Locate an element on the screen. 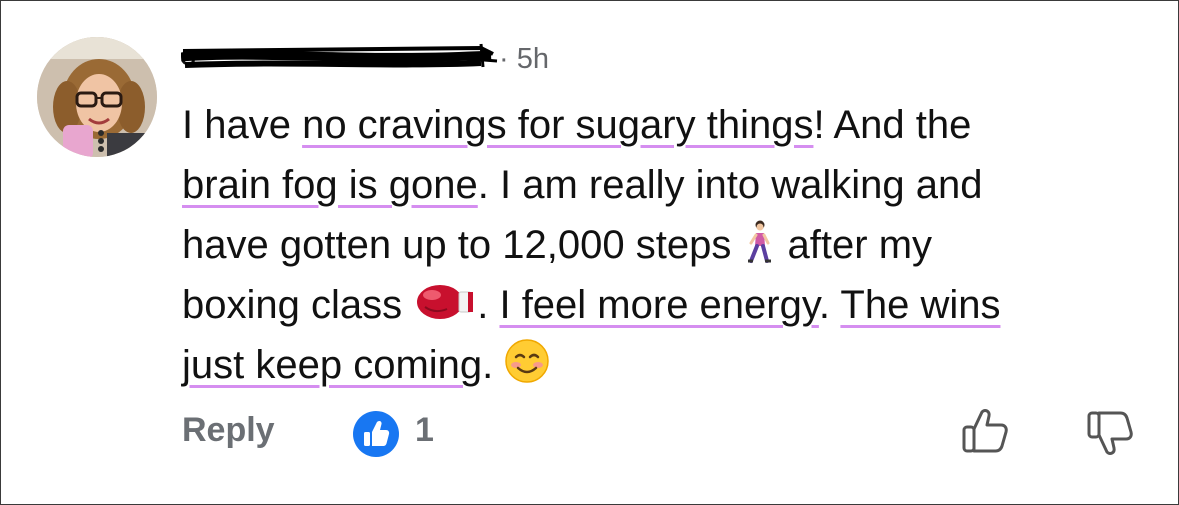 This screenshot has height=505, width=1179. like-thumb-badge-icon is located at coordinates (376, 436).